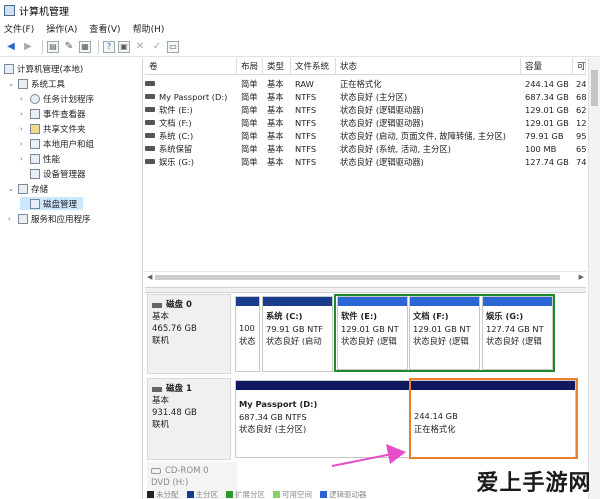 Image resolution: width=600 pixels, height=499 pixels. Describe the element at coordinates (35, 113) in the screenshot. I see `event-viewer-icon` at that location.